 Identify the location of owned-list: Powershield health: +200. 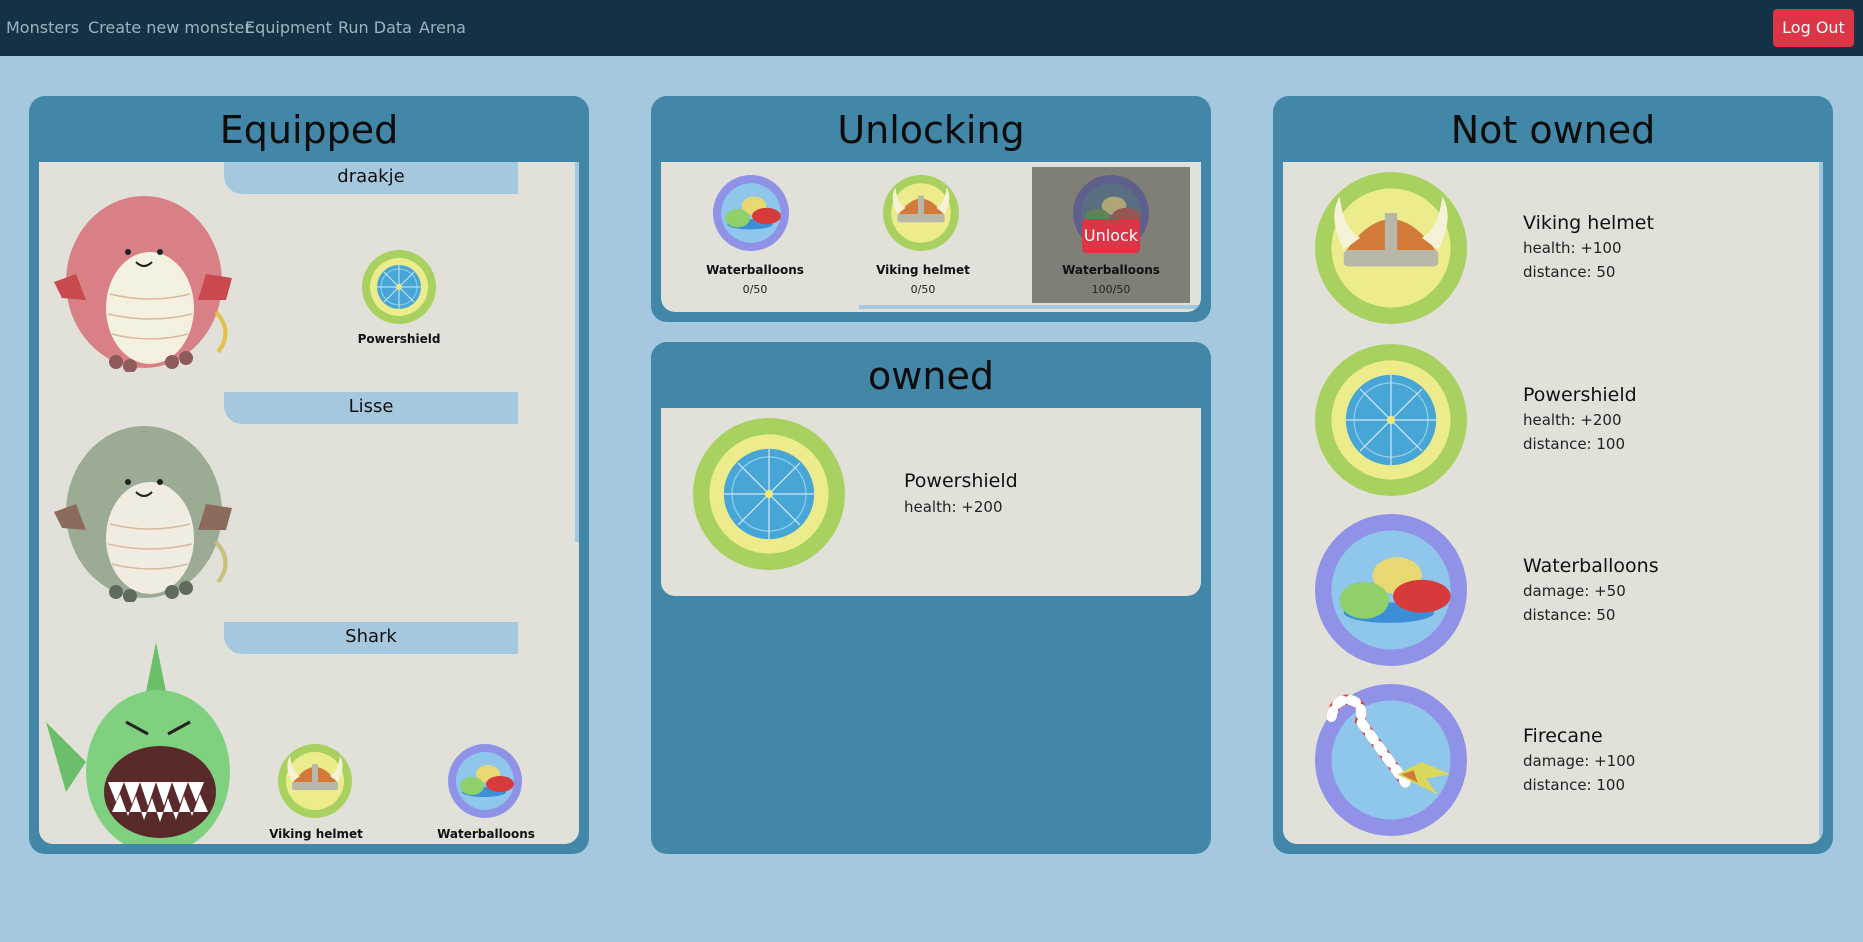
(931, 502).